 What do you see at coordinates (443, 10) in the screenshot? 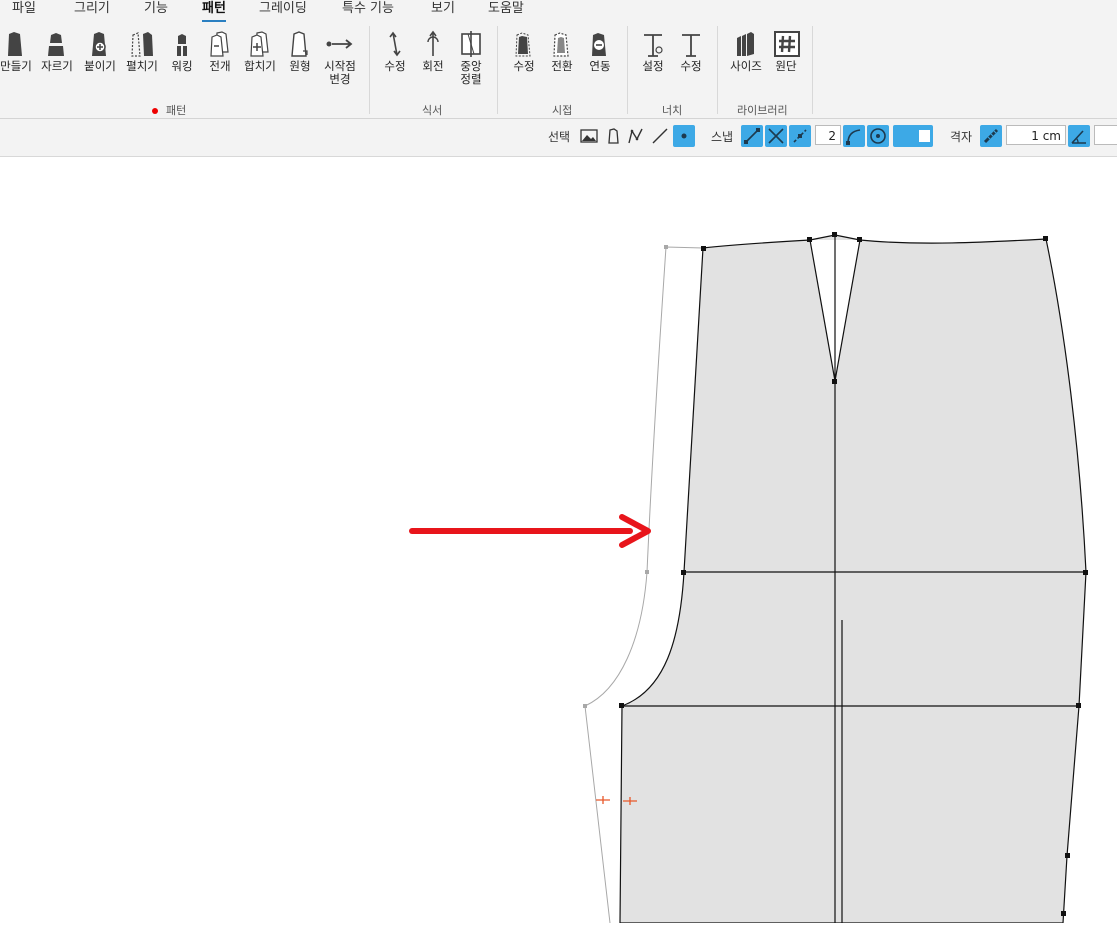
I see `menu-view: 보기` at bounding box center [443, 10].